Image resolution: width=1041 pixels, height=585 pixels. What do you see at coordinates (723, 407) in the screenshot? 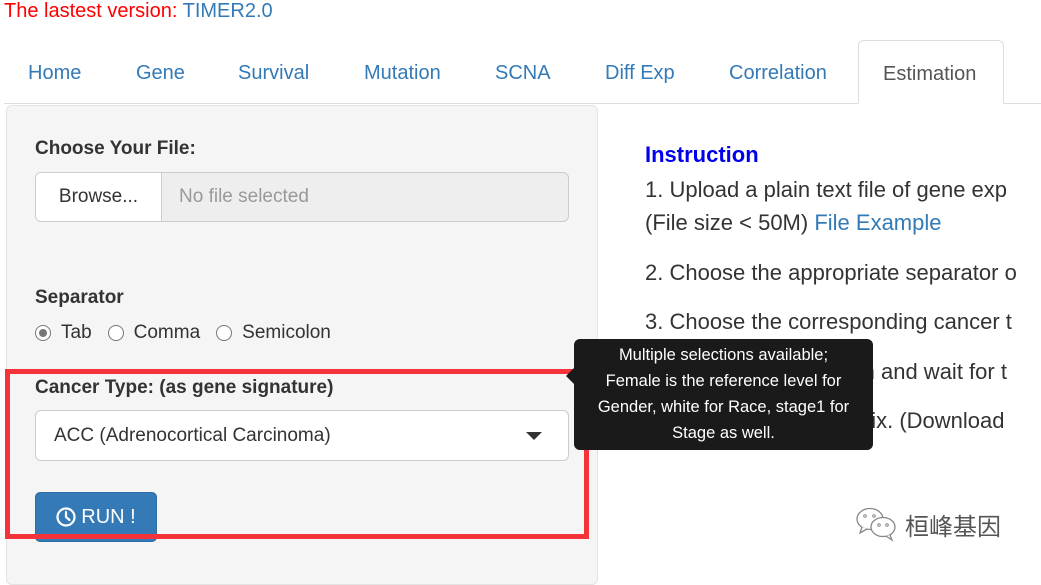
I see `tooltip-line: Gender, white for Race, stage1 for` at bounding box center [723, 407].